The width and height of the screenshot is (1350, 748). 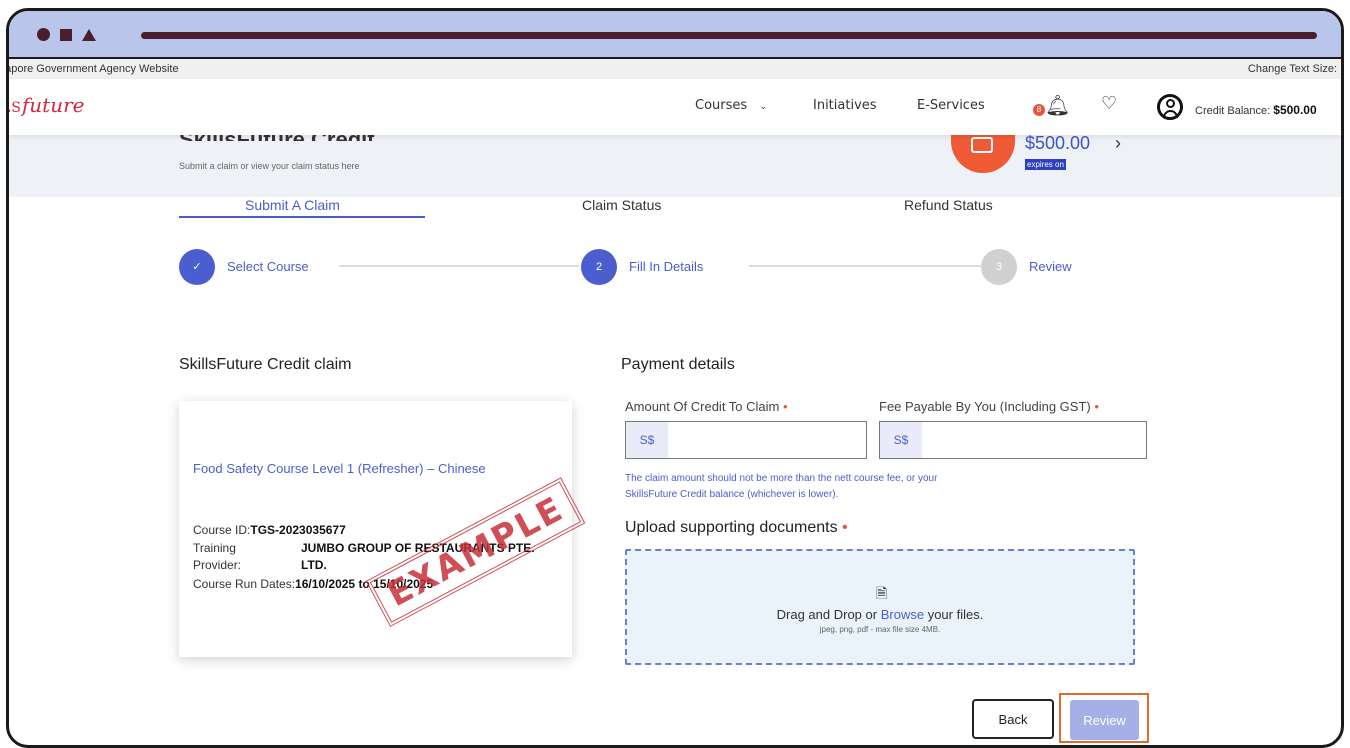 What do you see at coordinates (845, 105) in the screenshot?
I see `nav-initiatives: Initiatives` at bounding box center [845, 105].